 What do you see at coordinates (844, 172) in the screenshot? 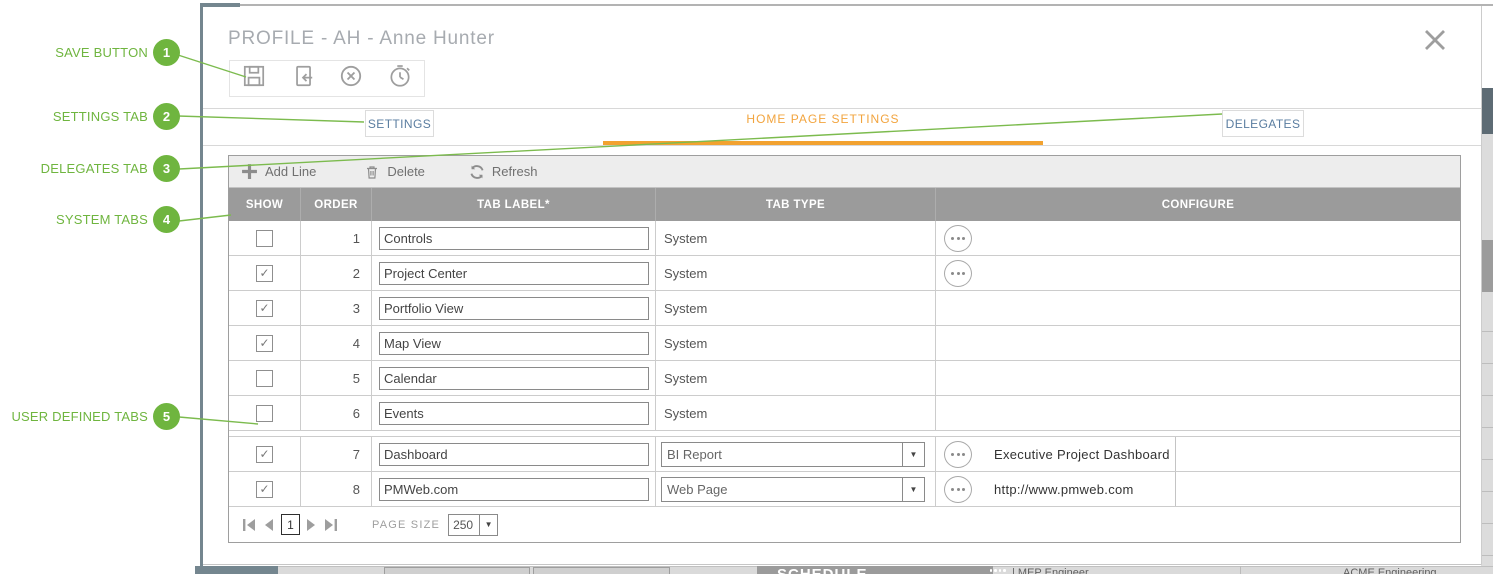
I see `grid-toolbar: Add Line Delete Refresh` at bounding box center [844, 172].